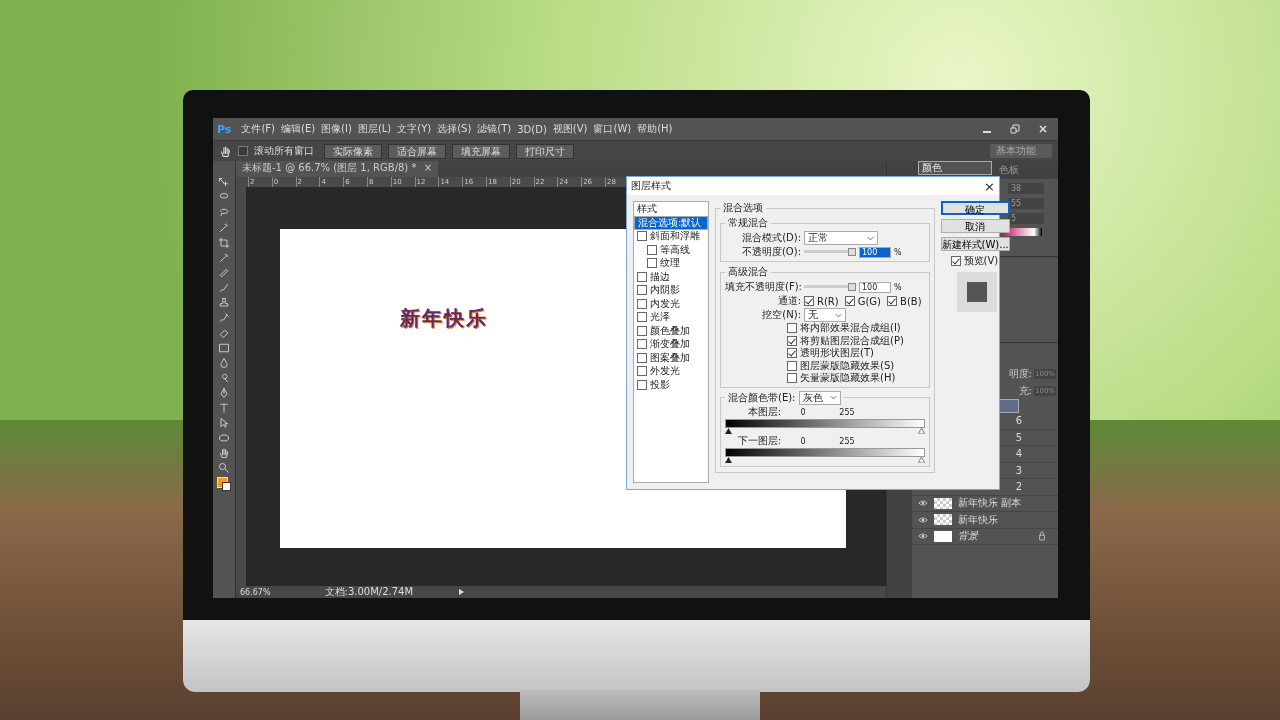 This screenshot has height=720, width=1280. I want to click on gradient-icon, so click(224, 348).